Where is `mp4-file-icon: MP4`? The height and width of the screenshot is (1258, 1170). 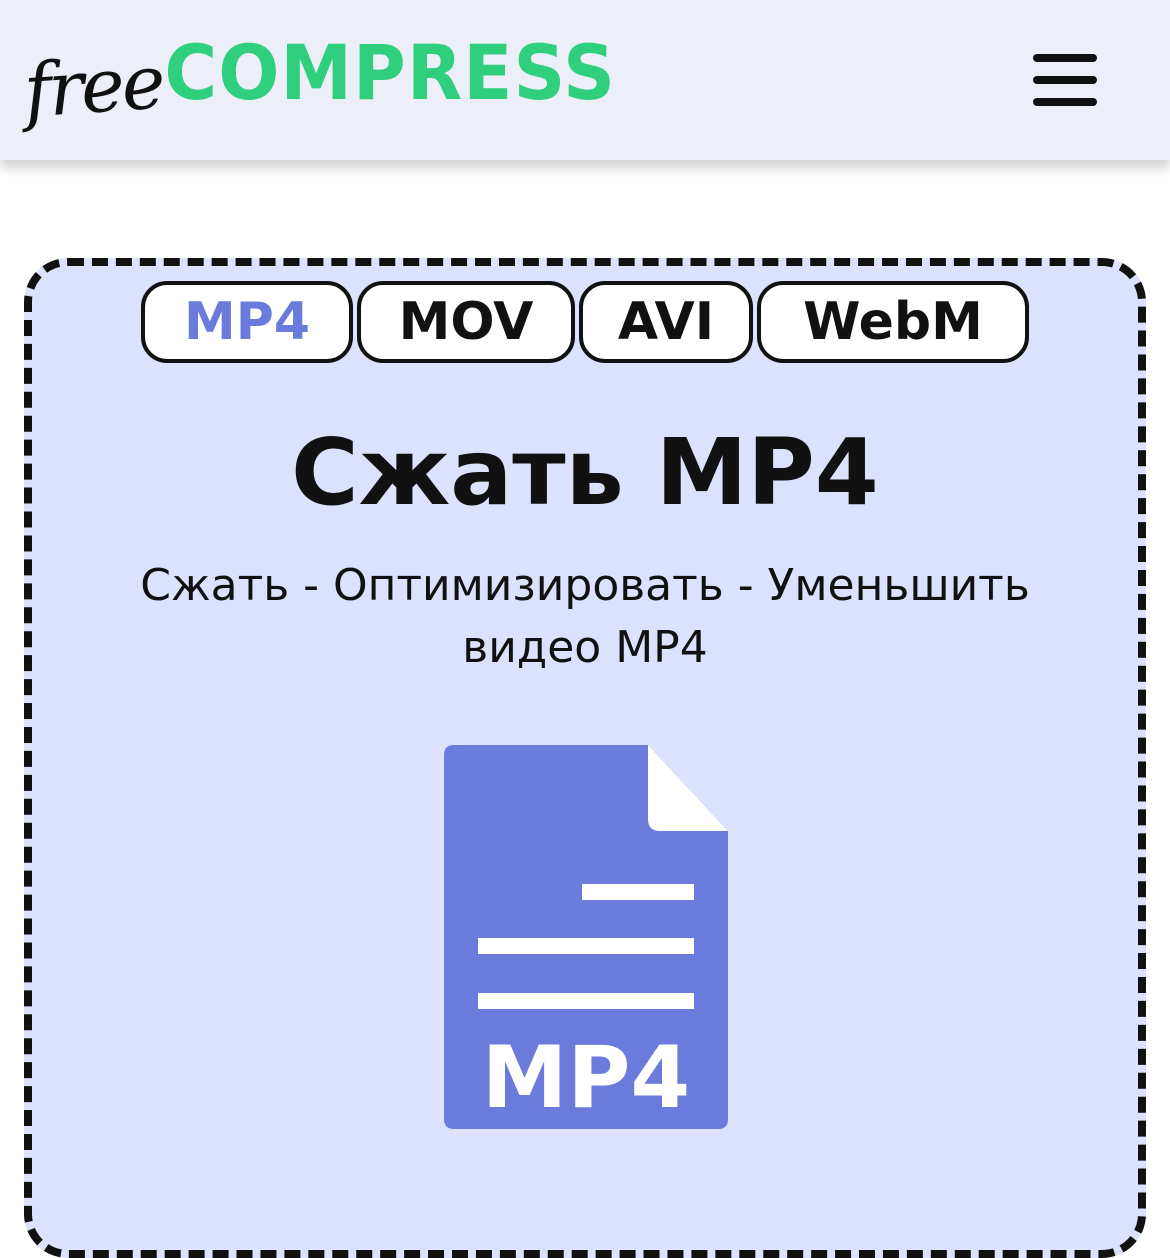 mp4-file-icon: MP4 is located at coordinates (586, 937).